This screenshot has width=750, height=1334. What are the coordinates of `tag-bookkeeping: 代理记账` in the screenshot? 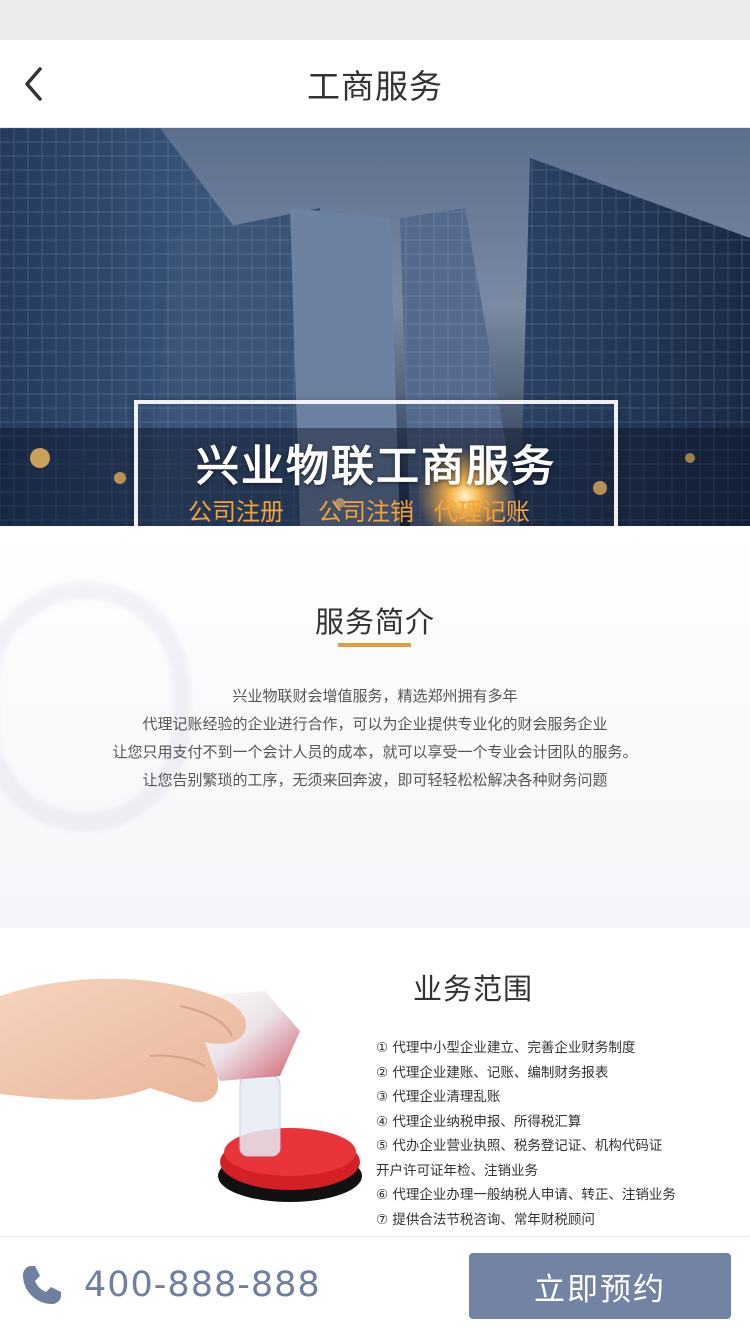 It's located at (482, 512).